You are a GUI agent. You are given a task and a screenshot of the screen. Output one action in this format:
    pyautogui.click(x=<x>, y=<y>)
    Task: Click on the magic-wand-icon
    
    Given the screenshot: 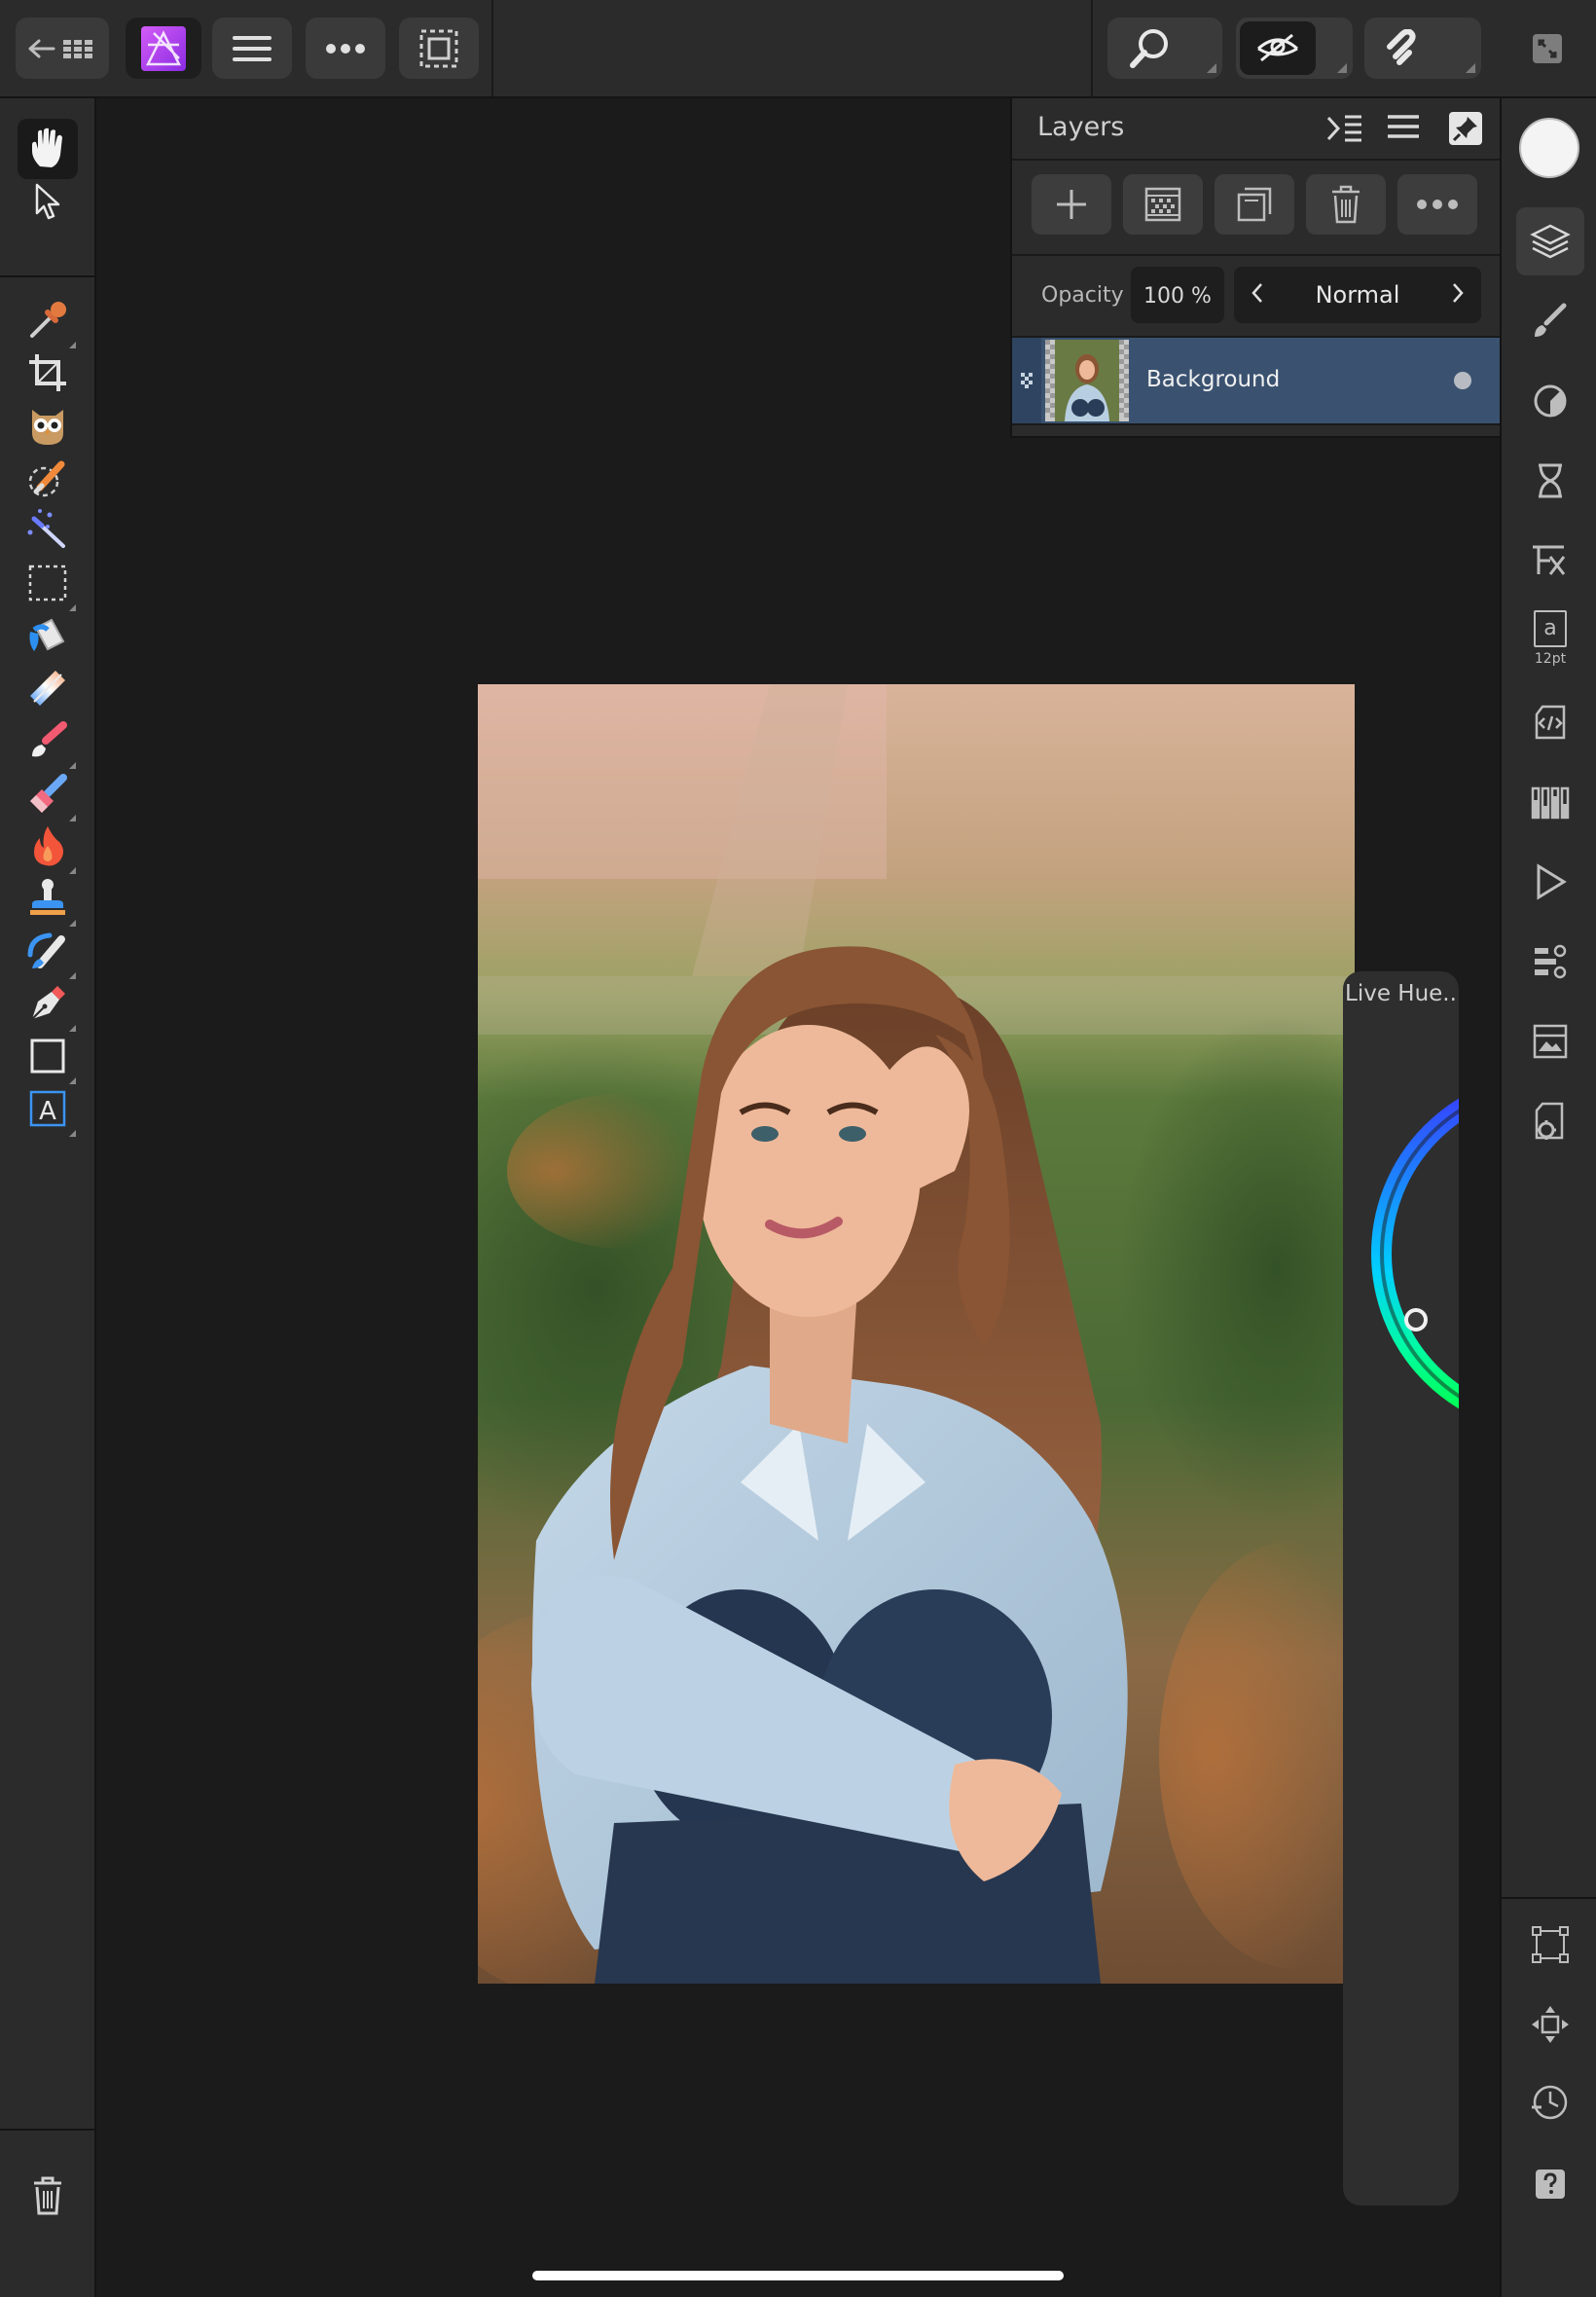 What is the action you would take?
    pyautogui.click(x=46, y=528)
    